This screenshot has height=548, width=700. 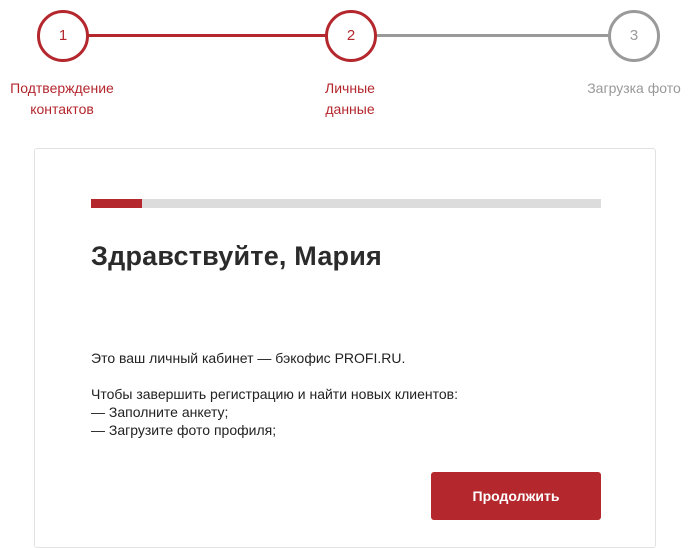 I want to click on profile-progress-bar, so click(x=346, y=203).